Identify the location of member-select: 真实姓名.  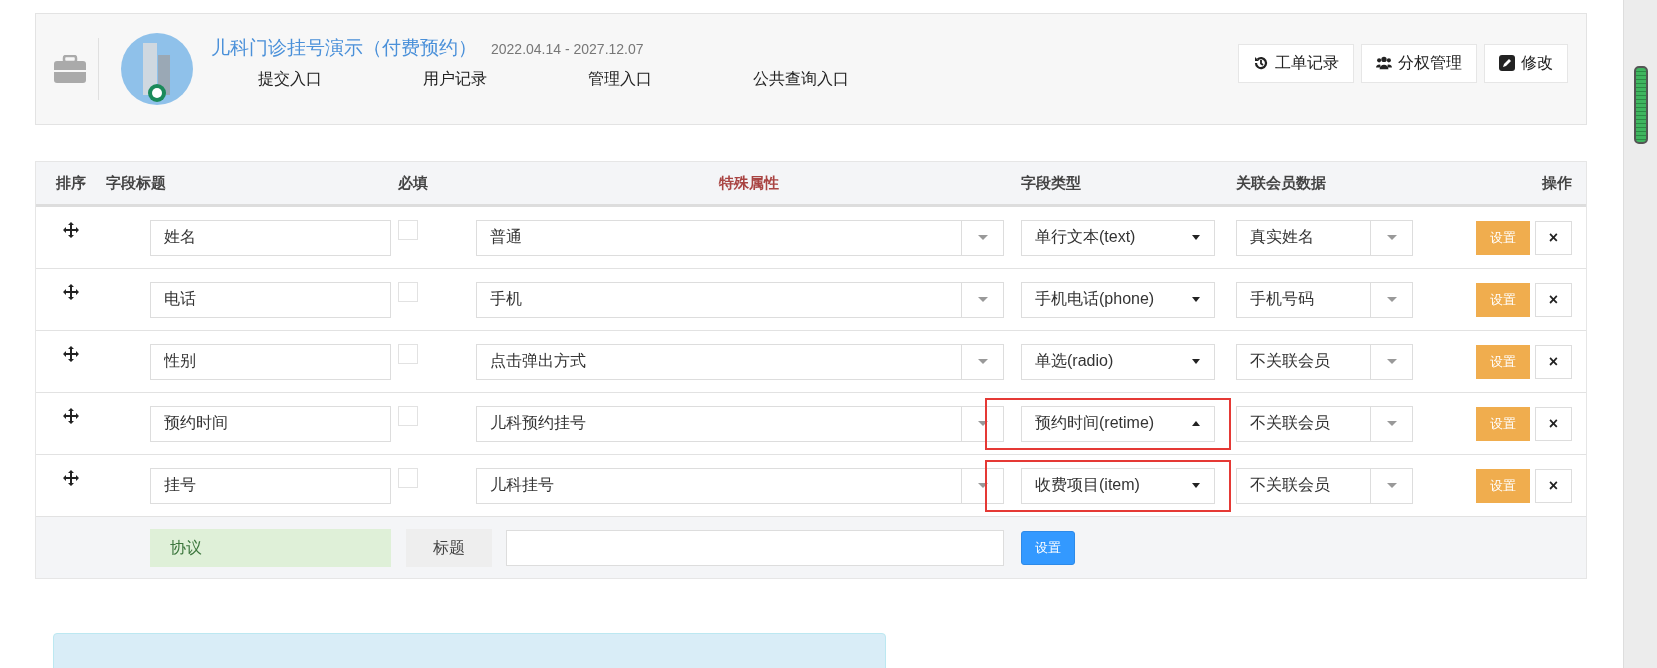
(1324, 237).